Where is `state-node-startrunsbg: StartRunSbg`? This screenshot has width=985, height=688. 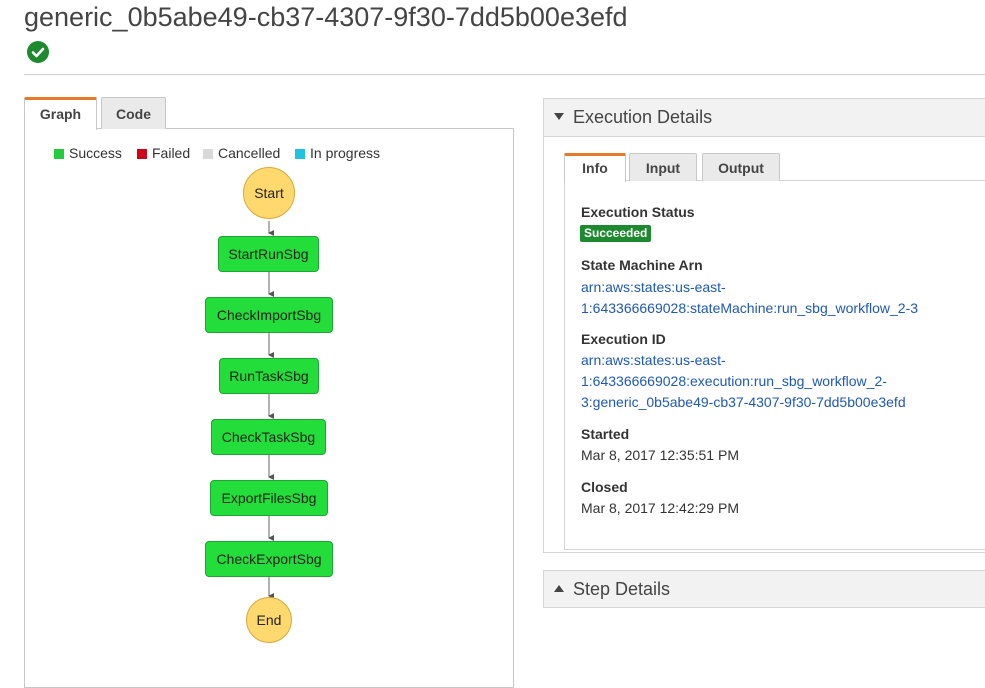 state-node-startrunsbg: StartRunSbg is located at coordinates (268, 254).